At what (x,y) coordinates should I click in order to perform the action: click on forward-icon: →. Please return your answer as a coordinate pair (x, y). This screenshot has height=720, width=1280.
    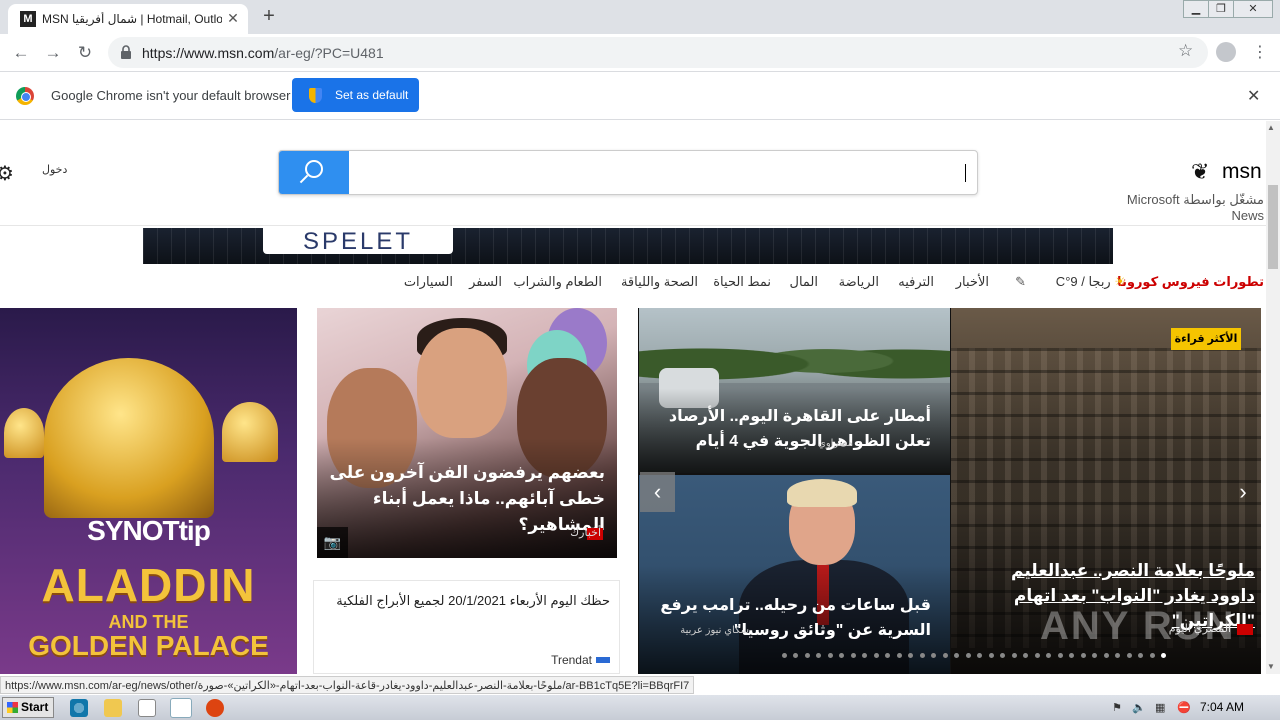
    Looking at the image, I should click on (53, 53).